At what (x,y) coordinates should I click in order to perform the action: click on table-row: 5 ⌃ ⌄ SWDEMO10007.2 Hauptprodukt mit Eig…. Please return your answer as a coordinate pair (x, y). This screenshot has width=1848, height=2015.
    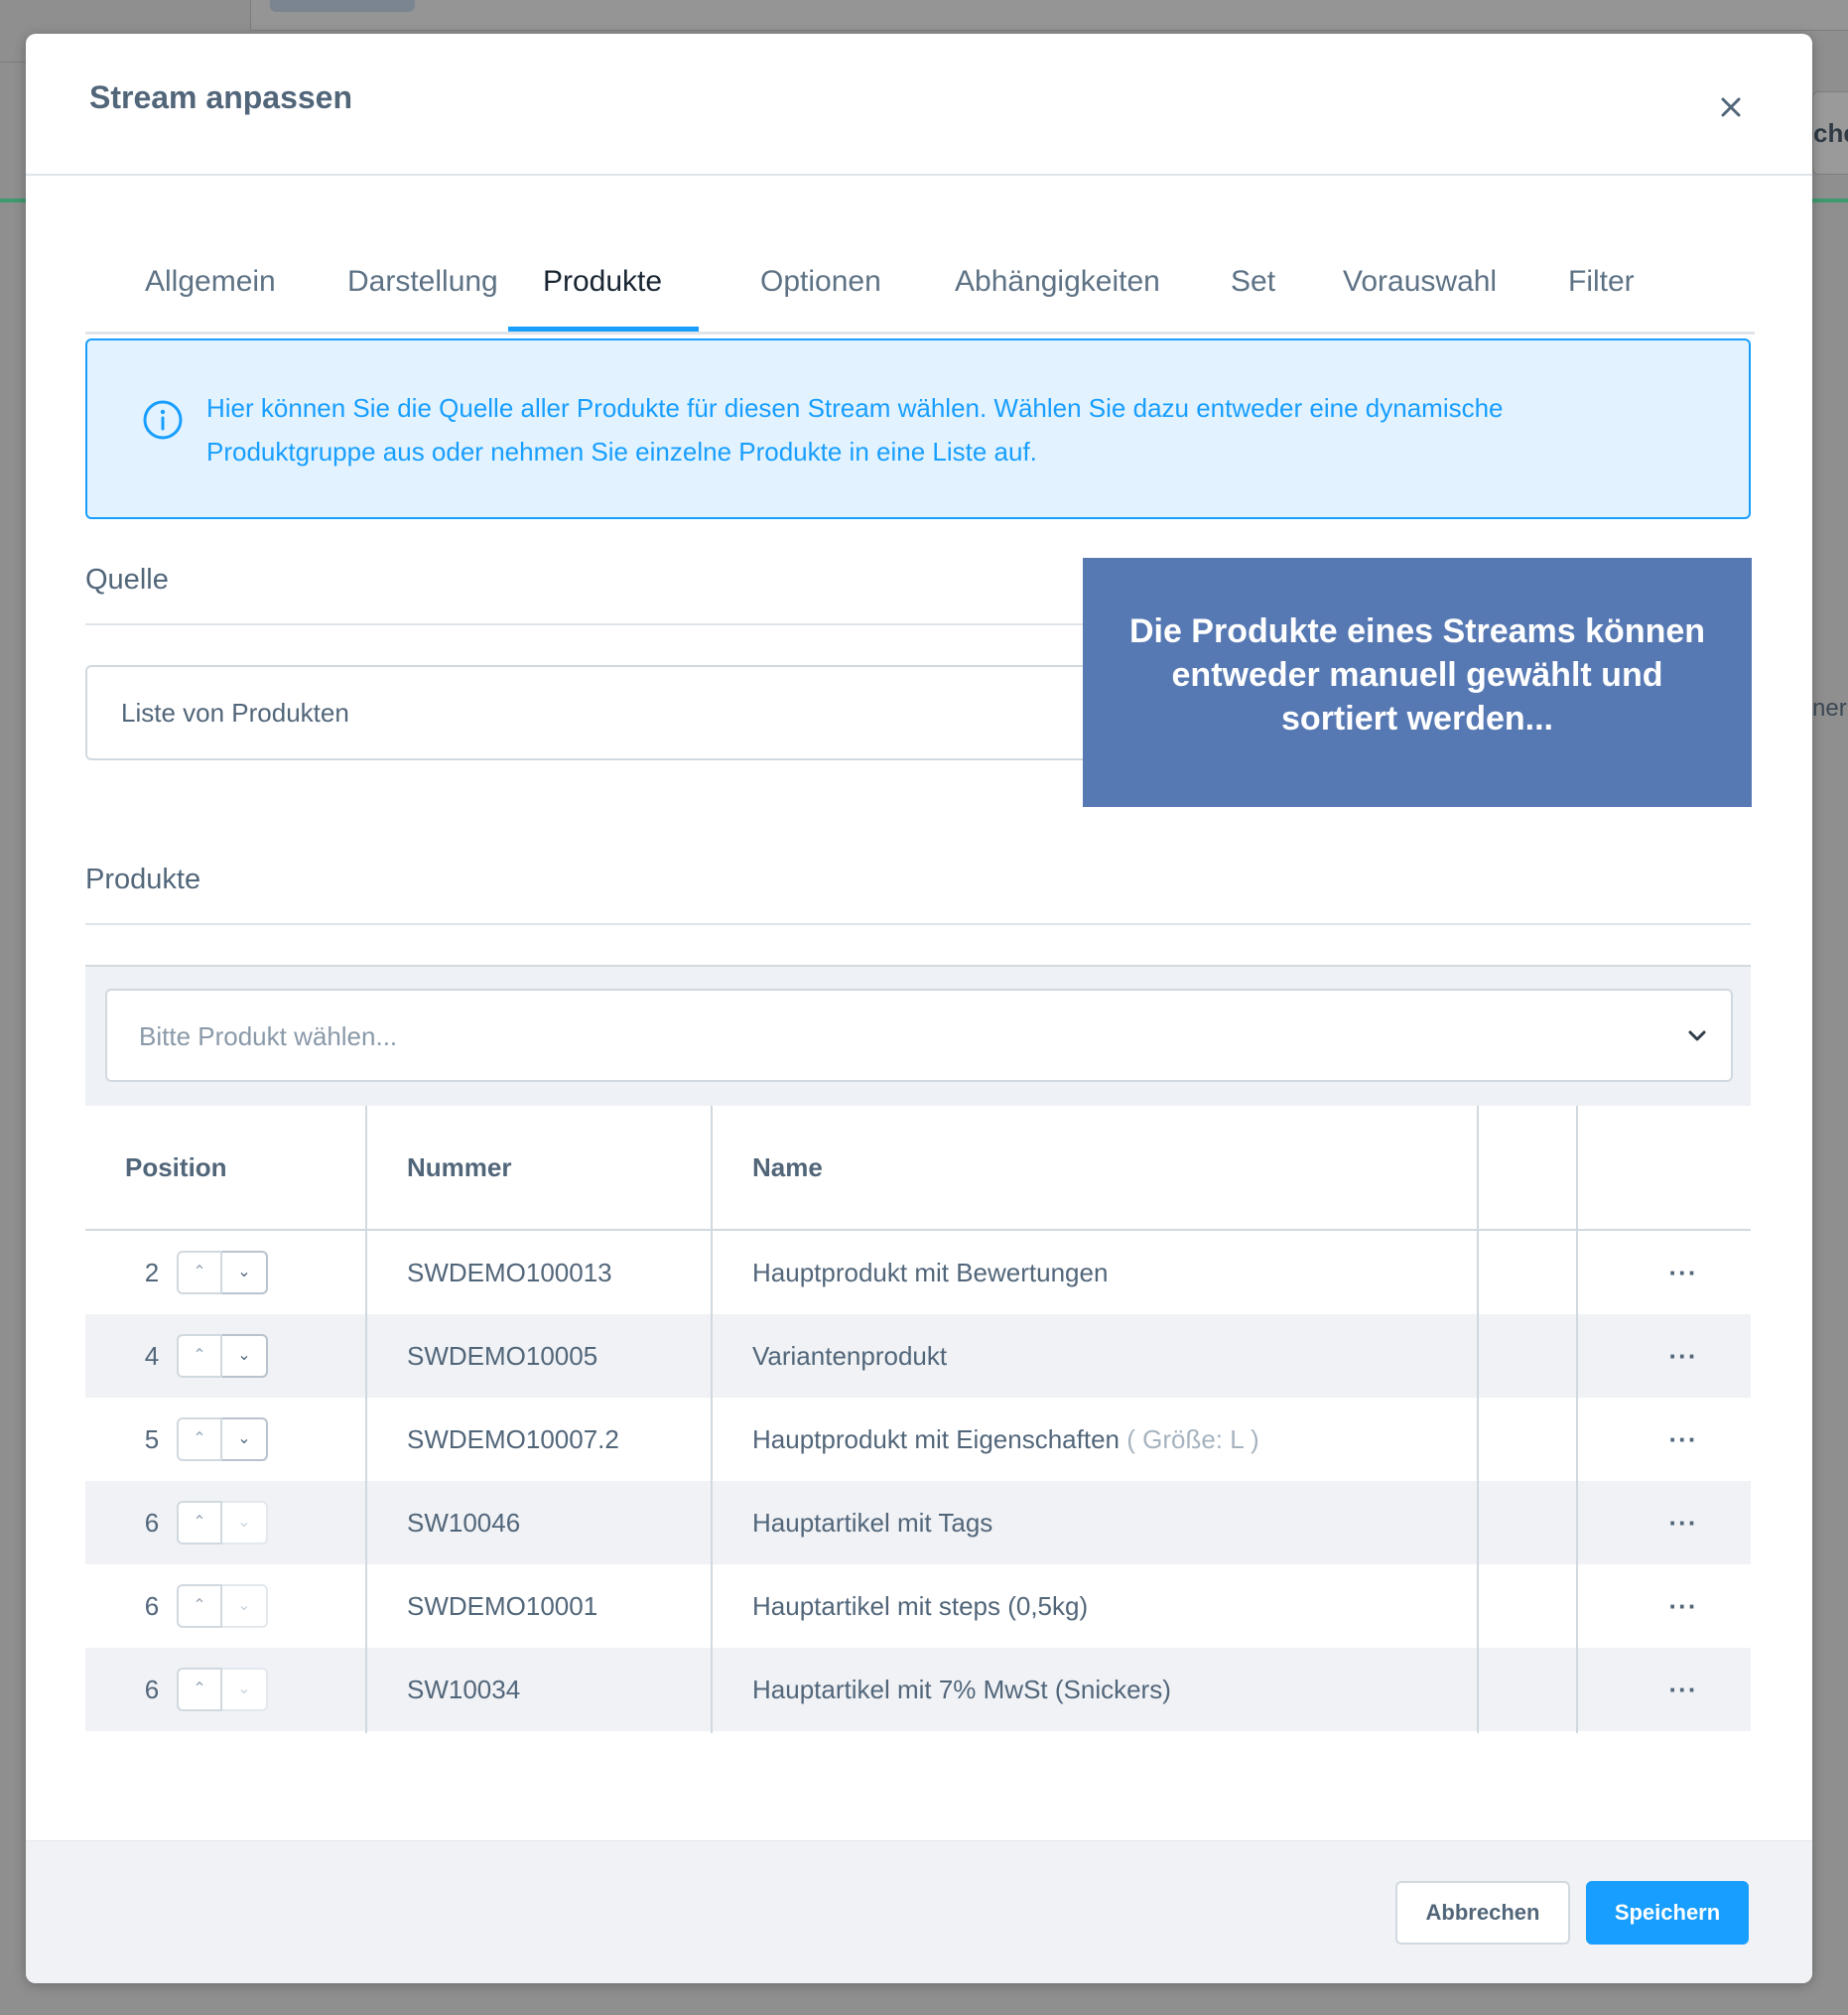
    Looking at the image, I should click on (918, 1439).